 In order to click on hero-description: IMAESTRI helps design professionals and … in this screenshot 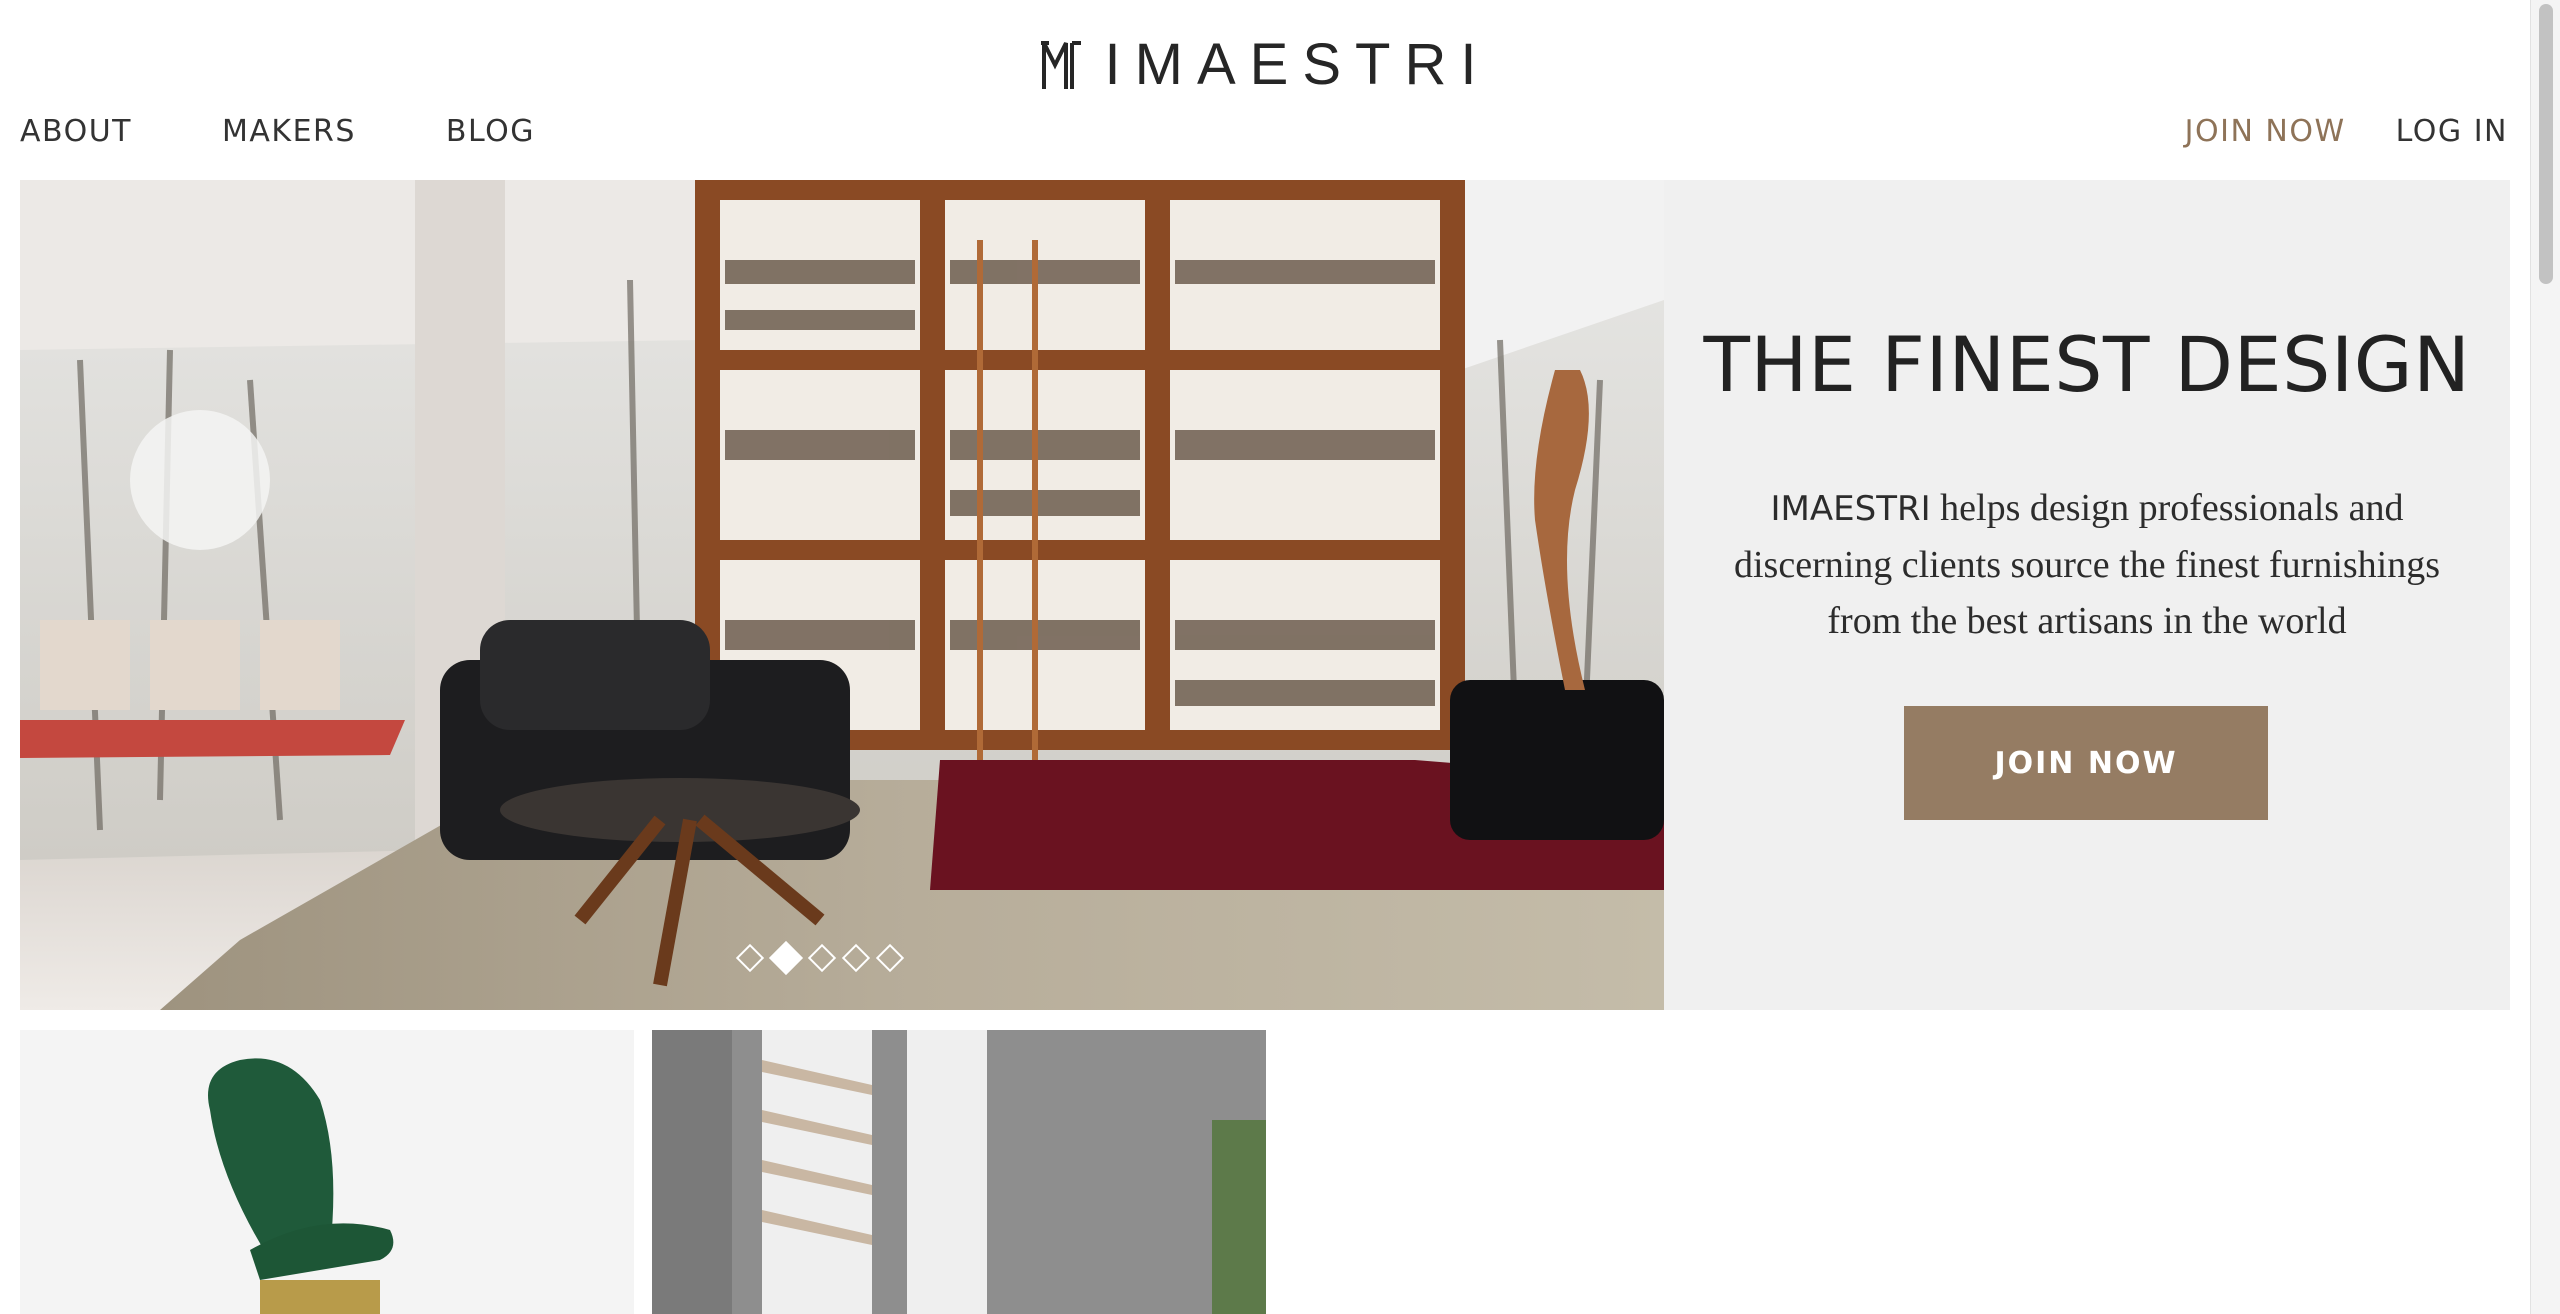, I will do `click(2087, 564)`.